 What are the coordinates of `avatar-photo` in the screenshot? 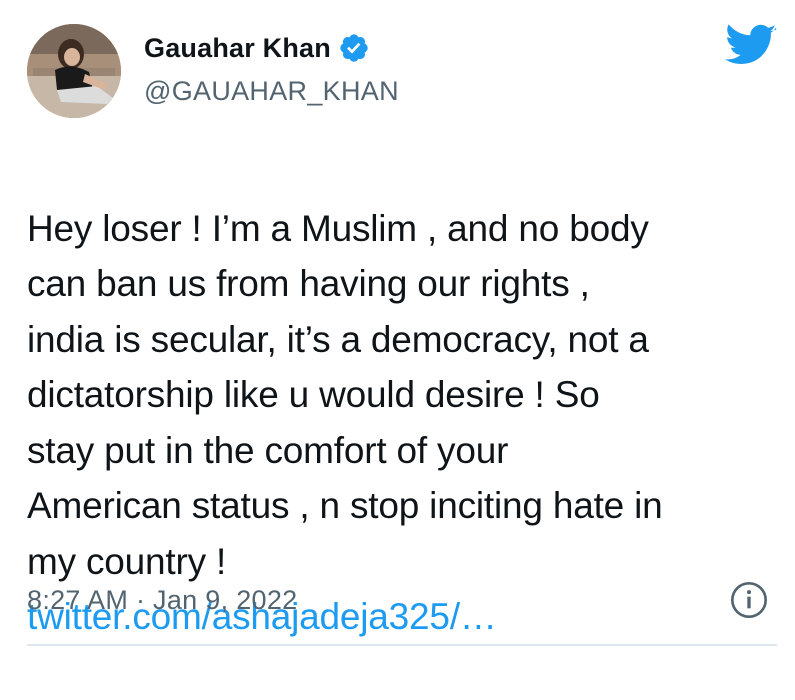 It's located at (74, 71).